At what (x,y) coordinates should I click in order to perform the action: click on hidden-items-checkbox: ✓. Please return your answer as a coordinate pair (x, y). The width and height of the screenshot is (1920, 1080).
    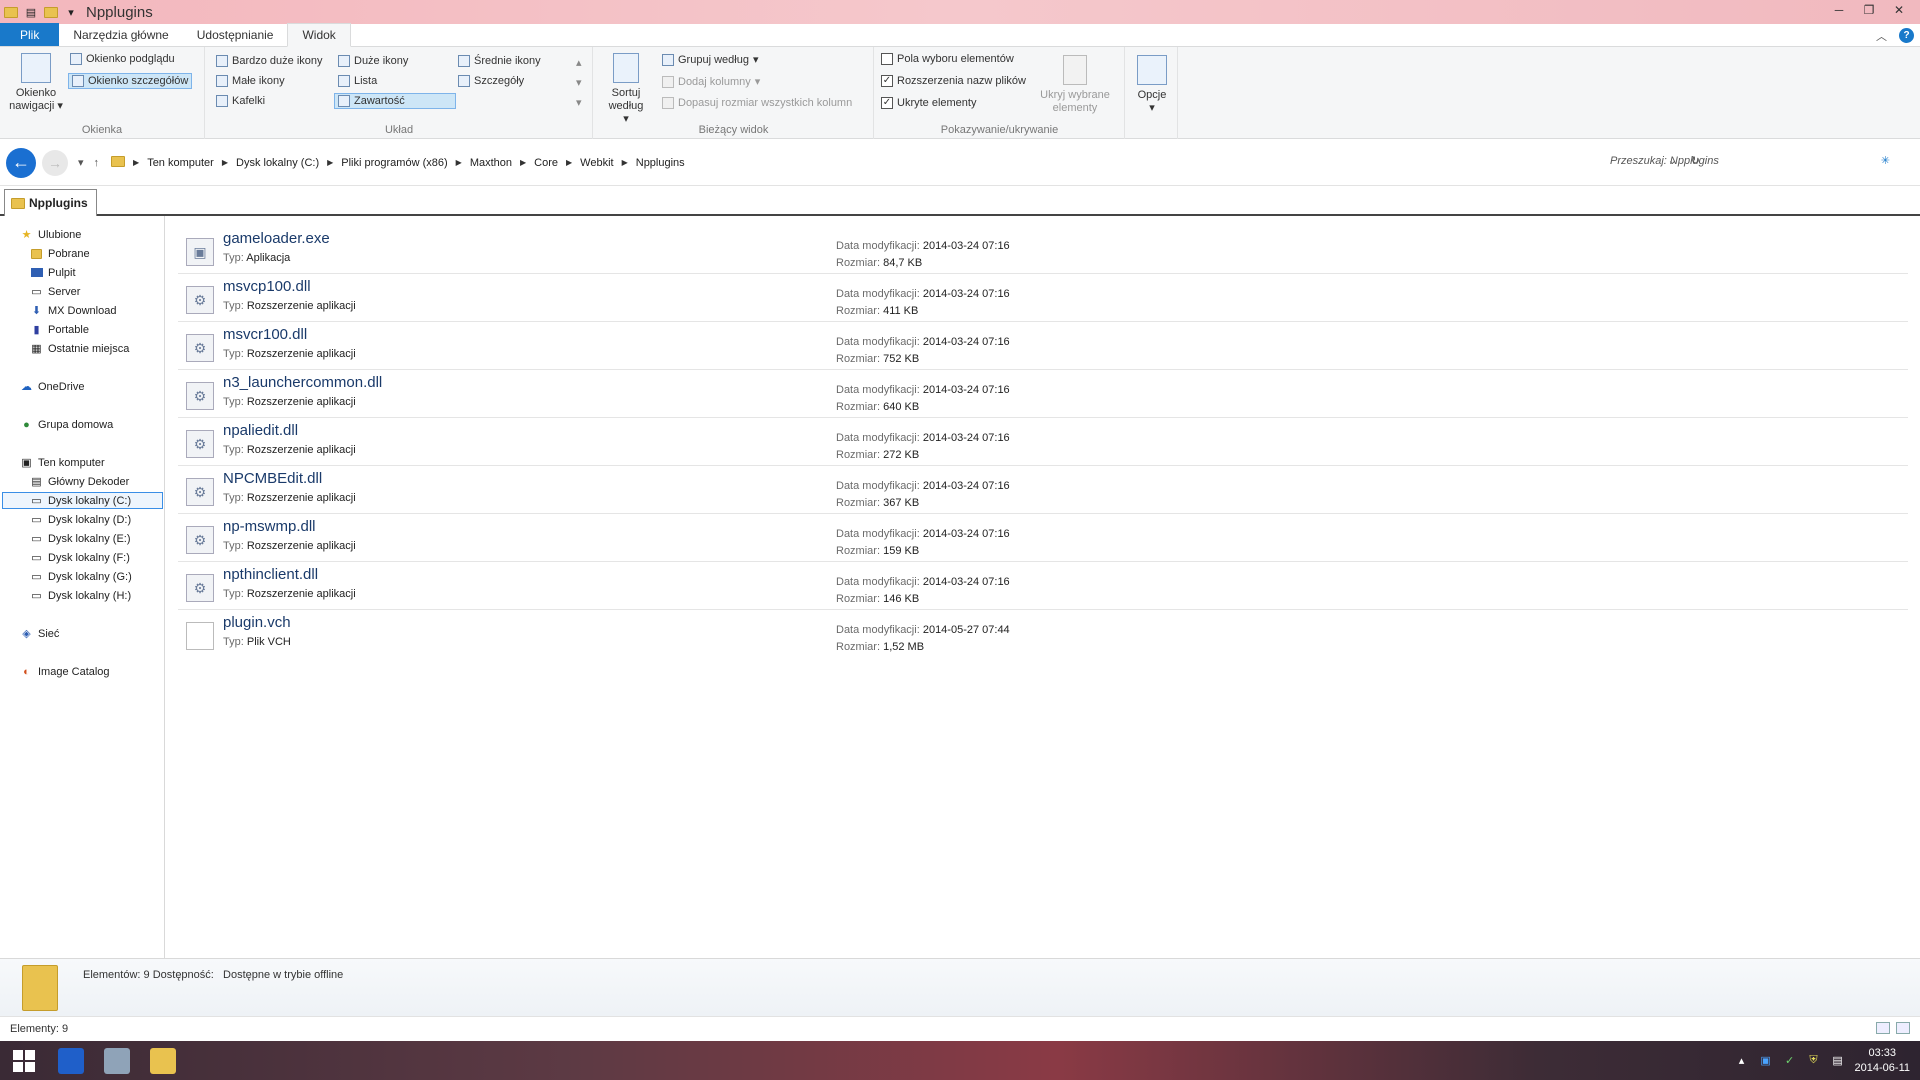
    Looking at the image, I should click on (887, 103).